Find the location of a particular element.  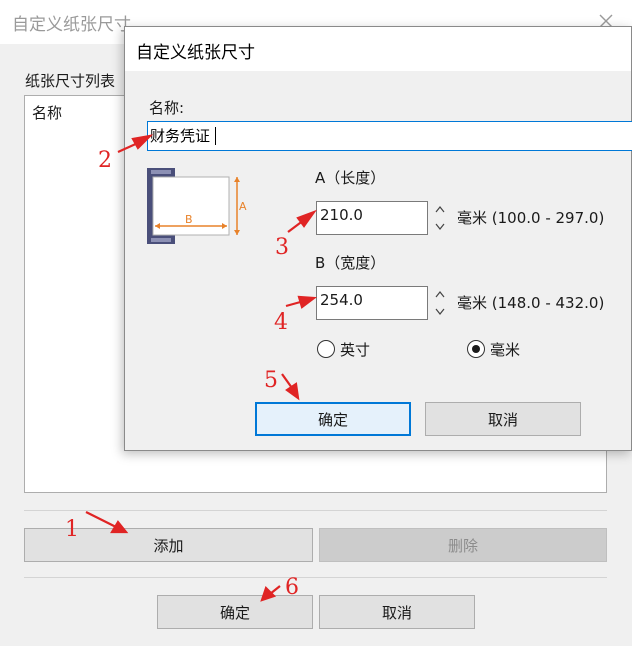

dimension-b-input: 254.0 is located at coordinates (372, 303).